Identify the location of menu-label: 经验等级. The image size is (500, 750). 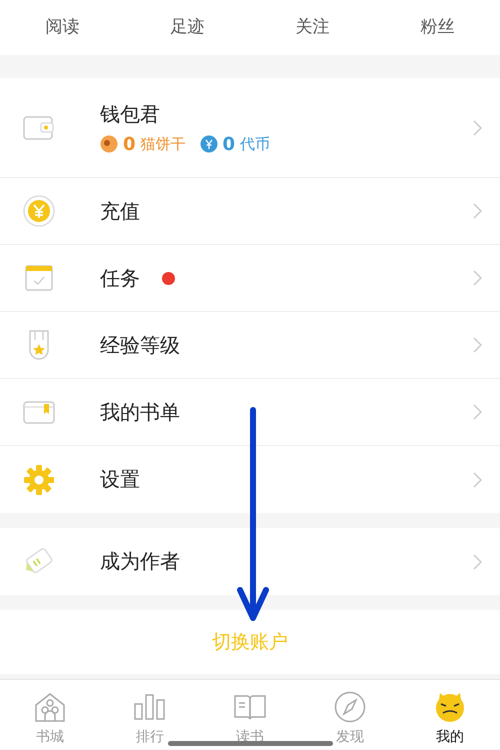
(140, 345).